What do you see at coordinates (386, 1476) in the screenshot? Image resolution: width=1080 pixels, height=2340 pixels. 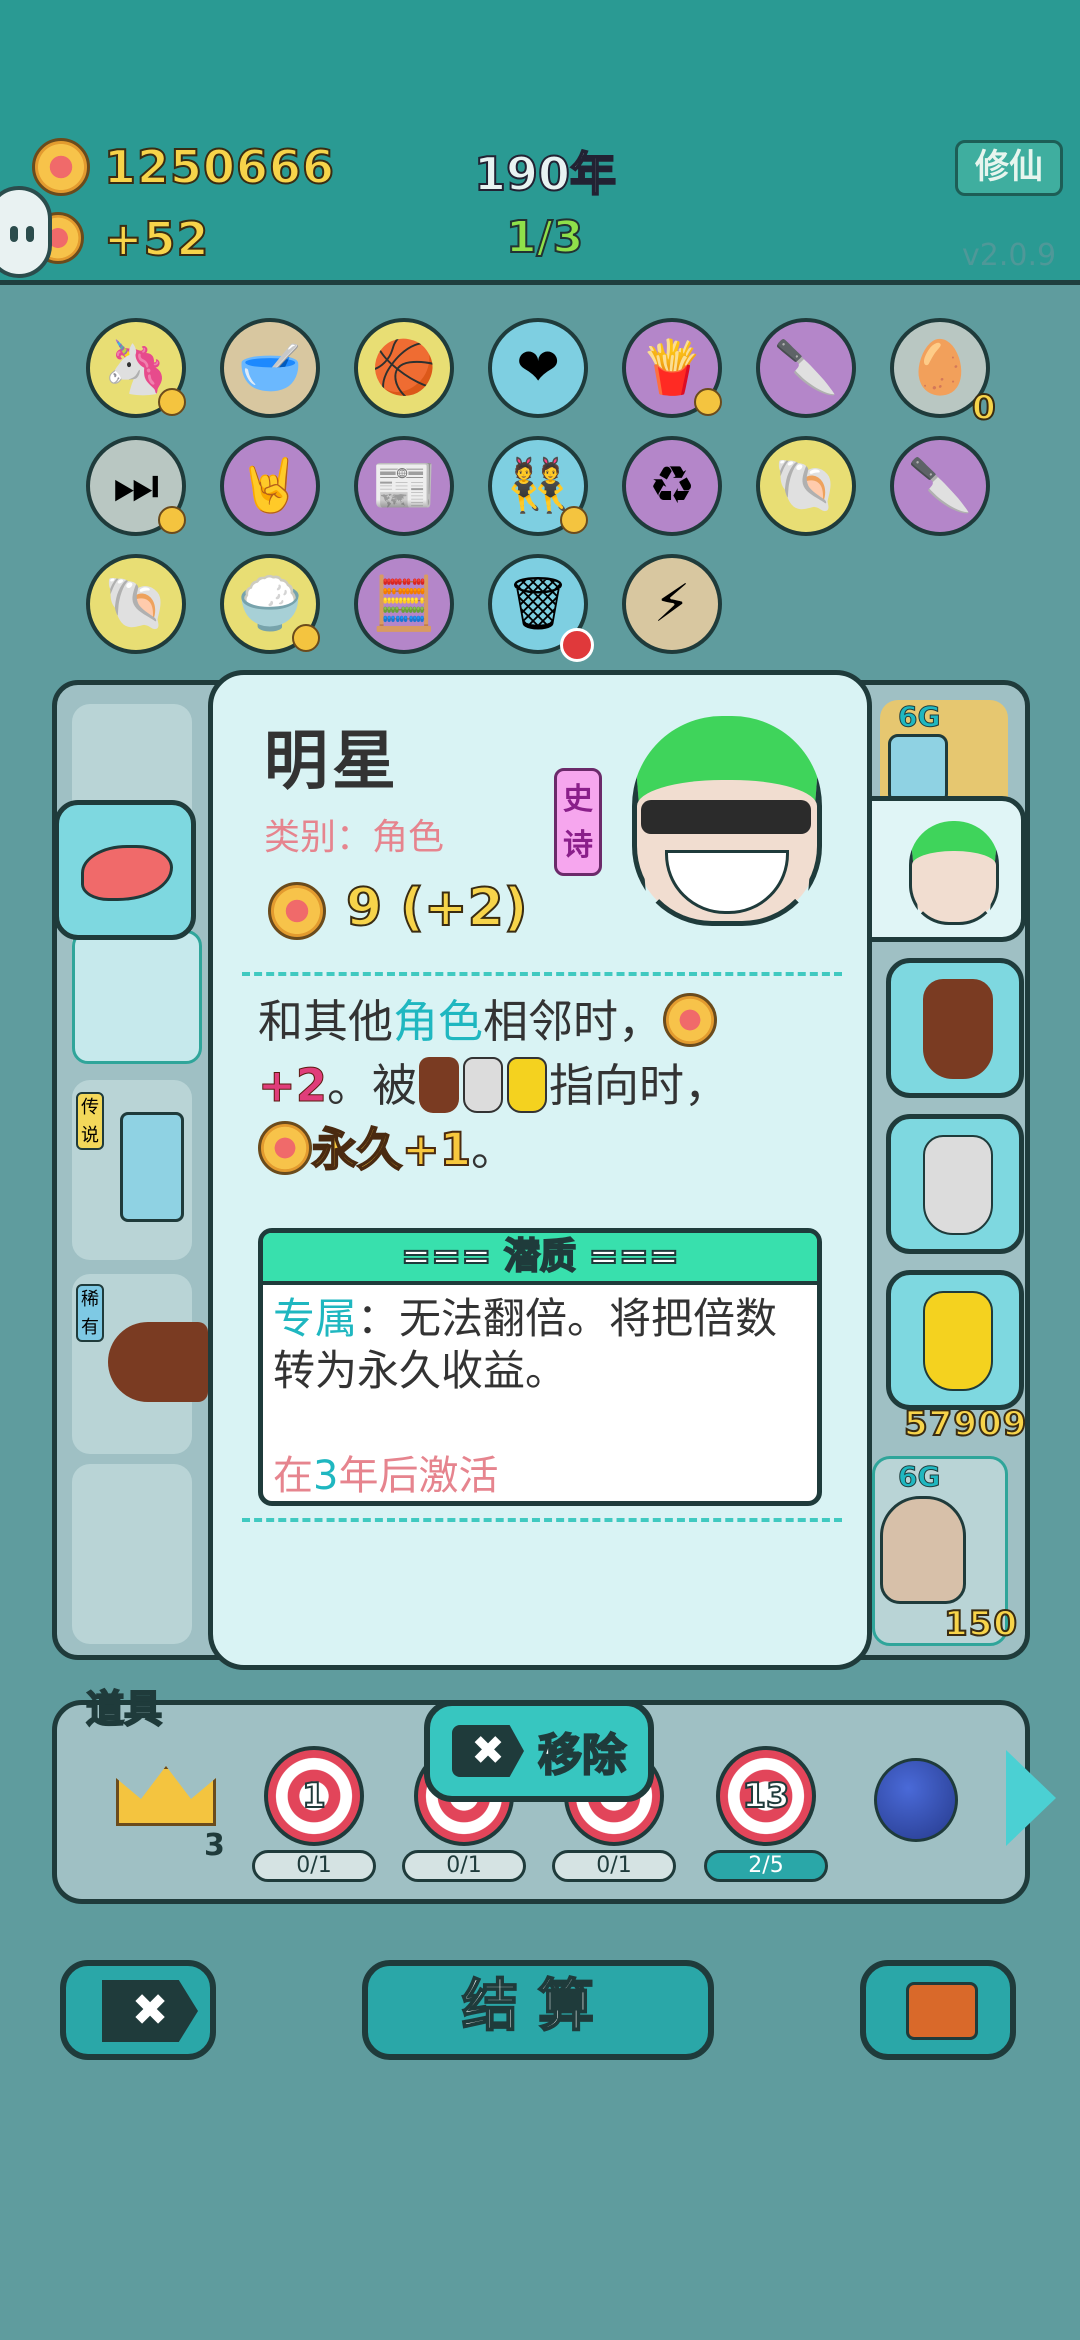 I see `activation-text: 在3年后激活` at bounding box center [386, 1476].